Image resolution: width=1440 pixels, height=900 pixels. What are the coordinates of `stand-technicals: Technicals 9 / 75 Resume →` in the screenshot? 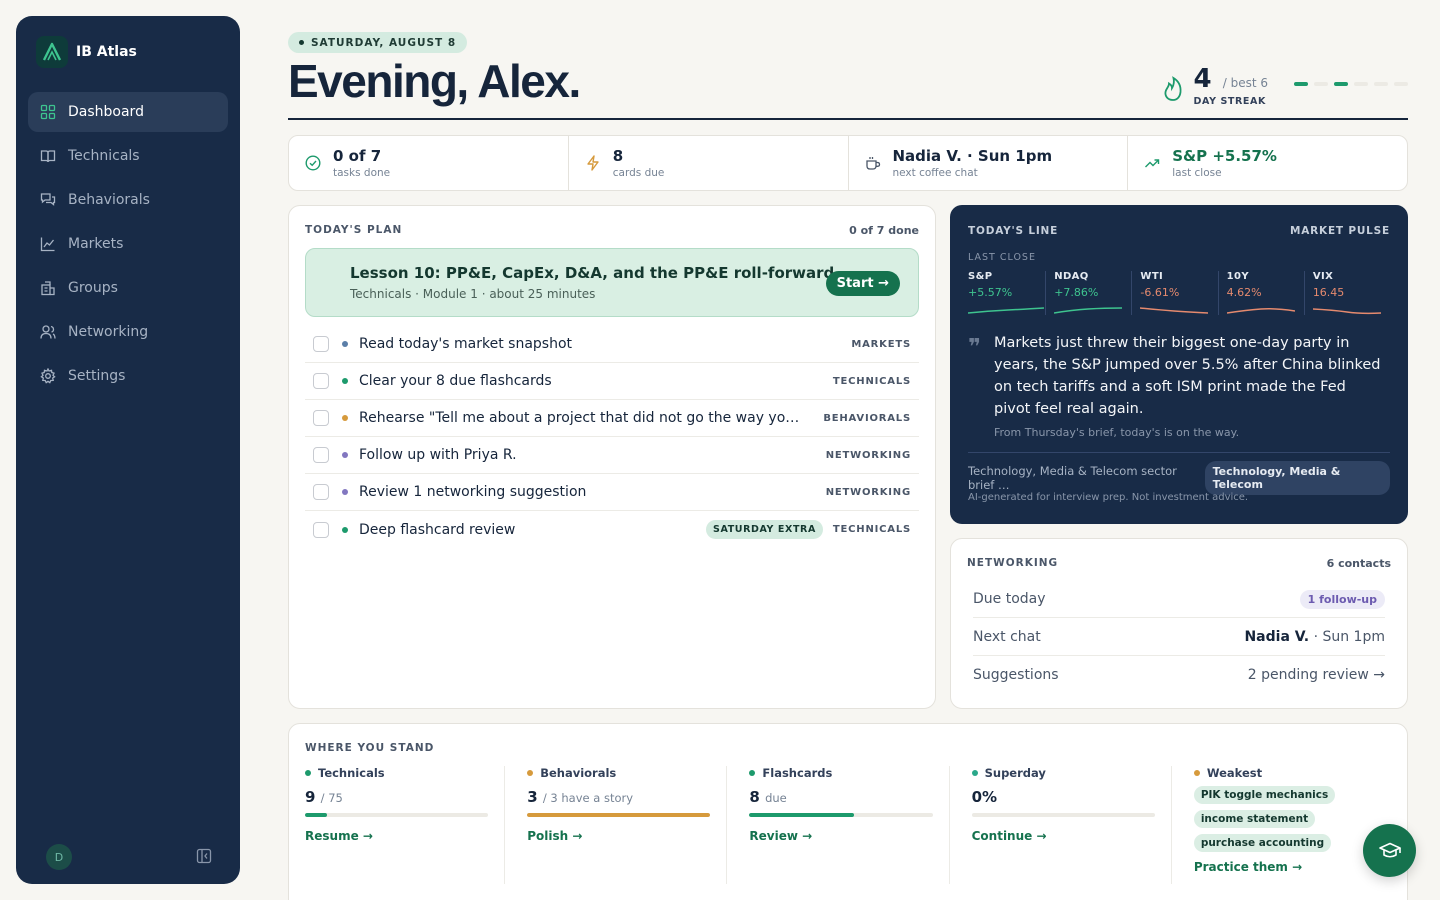 It's located at (405, 825).